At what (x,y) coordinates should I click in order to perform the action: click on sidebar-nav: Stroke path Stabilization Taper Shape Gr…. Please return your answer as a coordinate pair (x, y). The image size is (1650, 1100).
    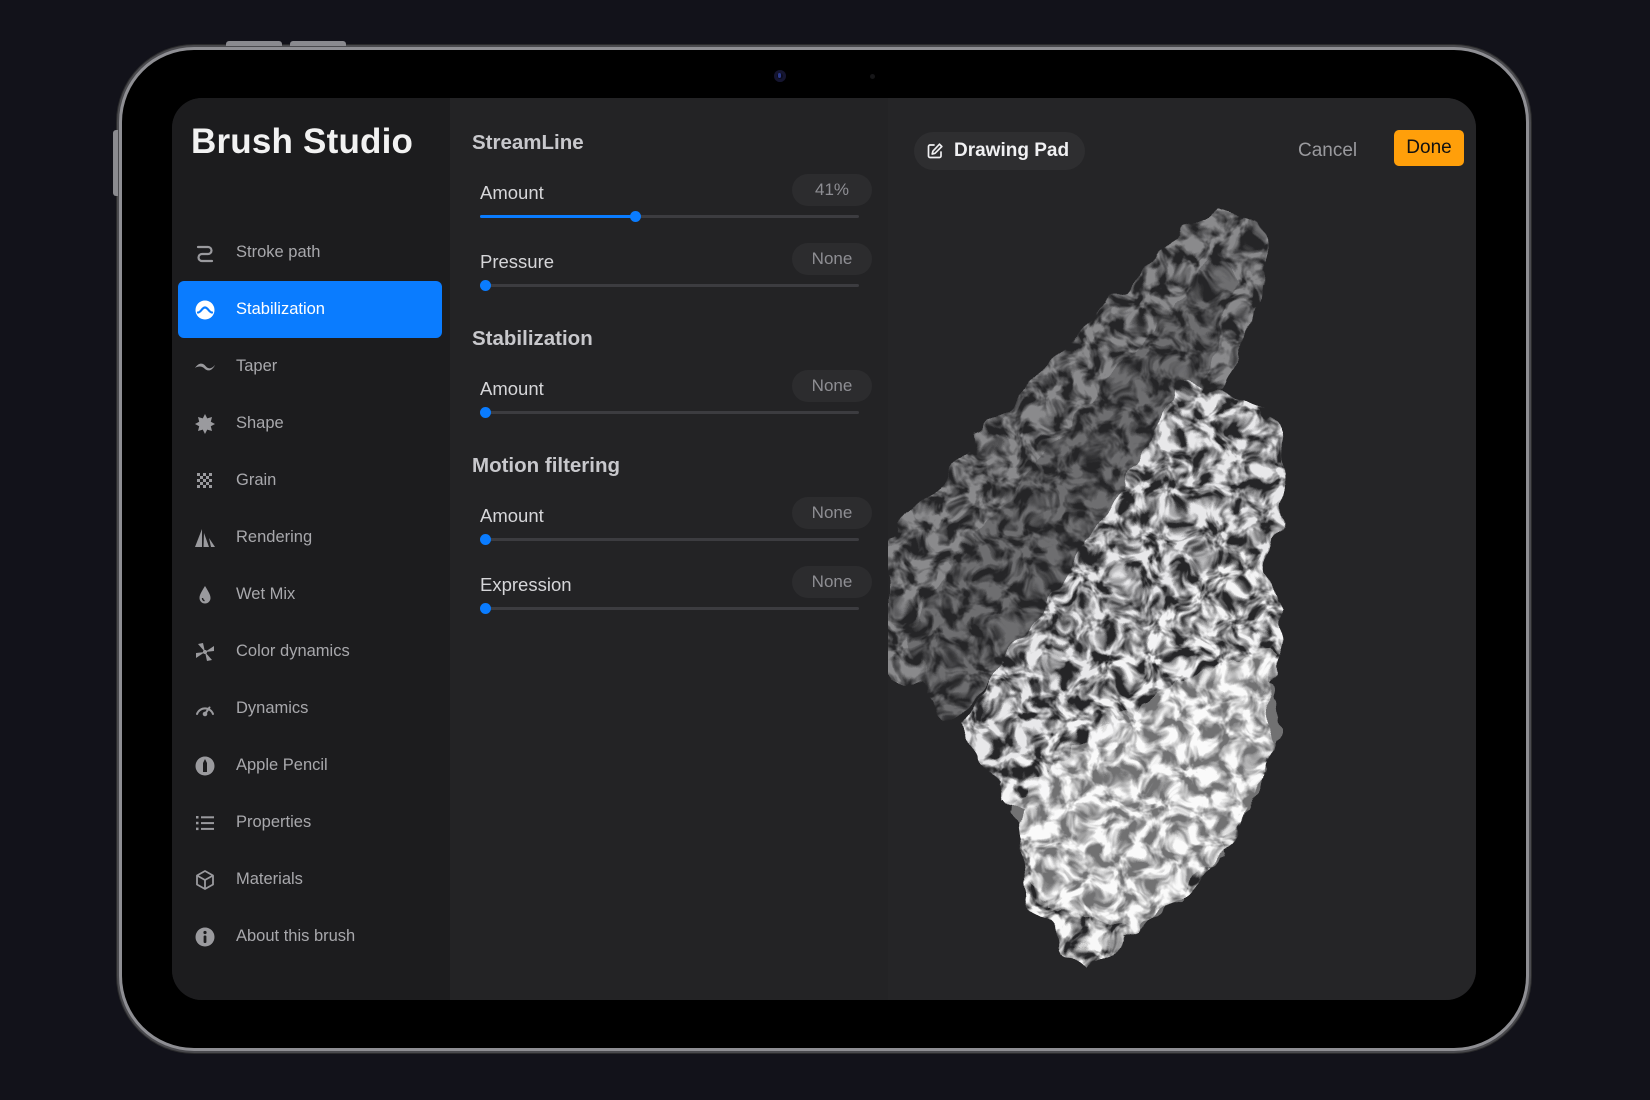
    Looking at the image, I should click on (310, 594).